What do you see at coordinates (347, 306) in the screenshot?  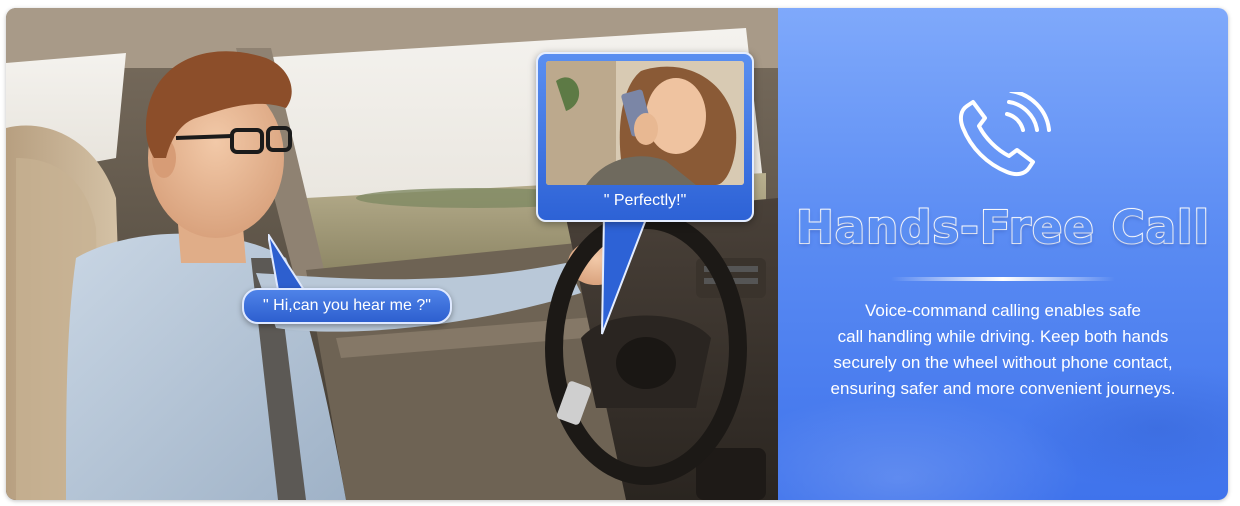 I see `driver-speech-bubble: " Hi,can you hear me ?"` at bounding box center [347, 306].